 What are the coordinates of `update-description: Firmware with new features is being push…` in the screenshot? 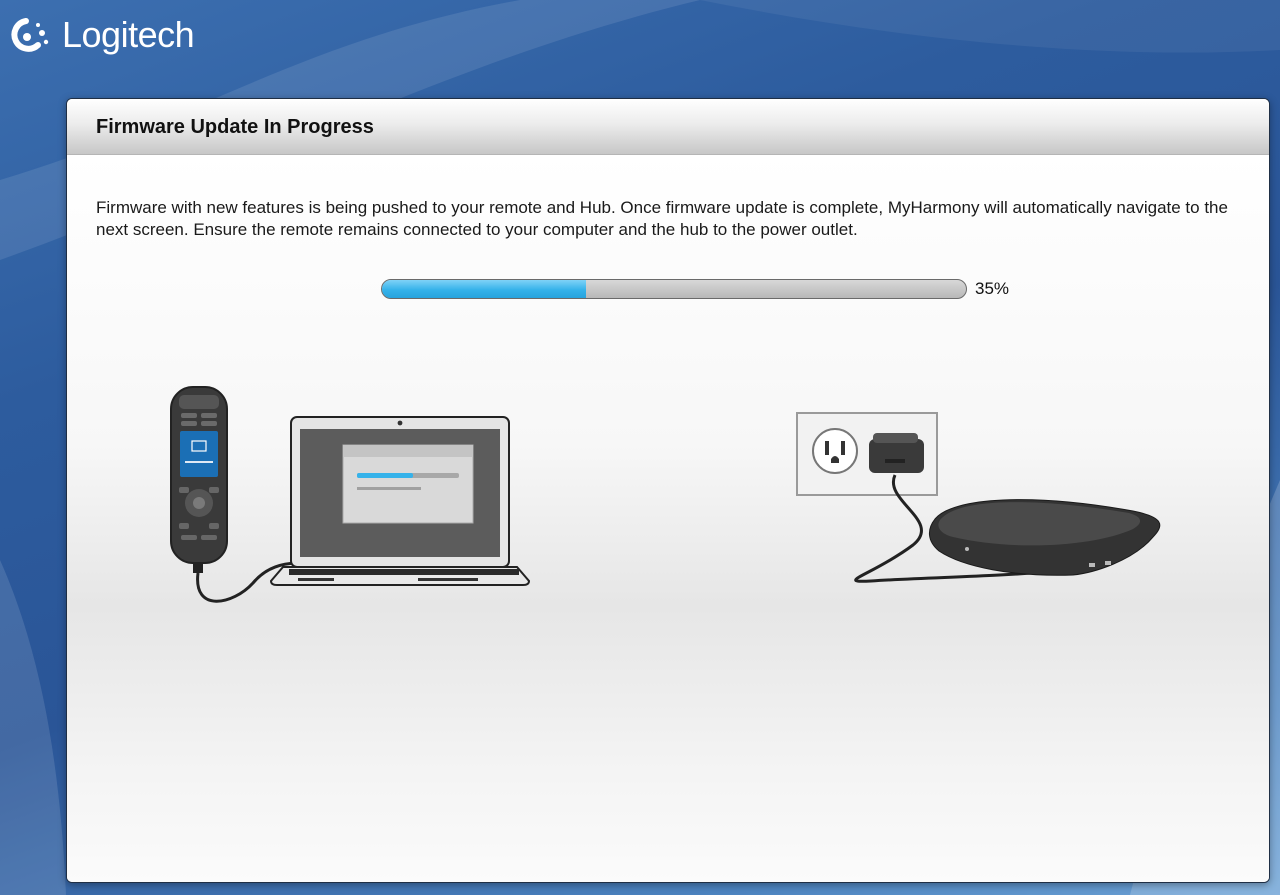 It's located at (662, 218).